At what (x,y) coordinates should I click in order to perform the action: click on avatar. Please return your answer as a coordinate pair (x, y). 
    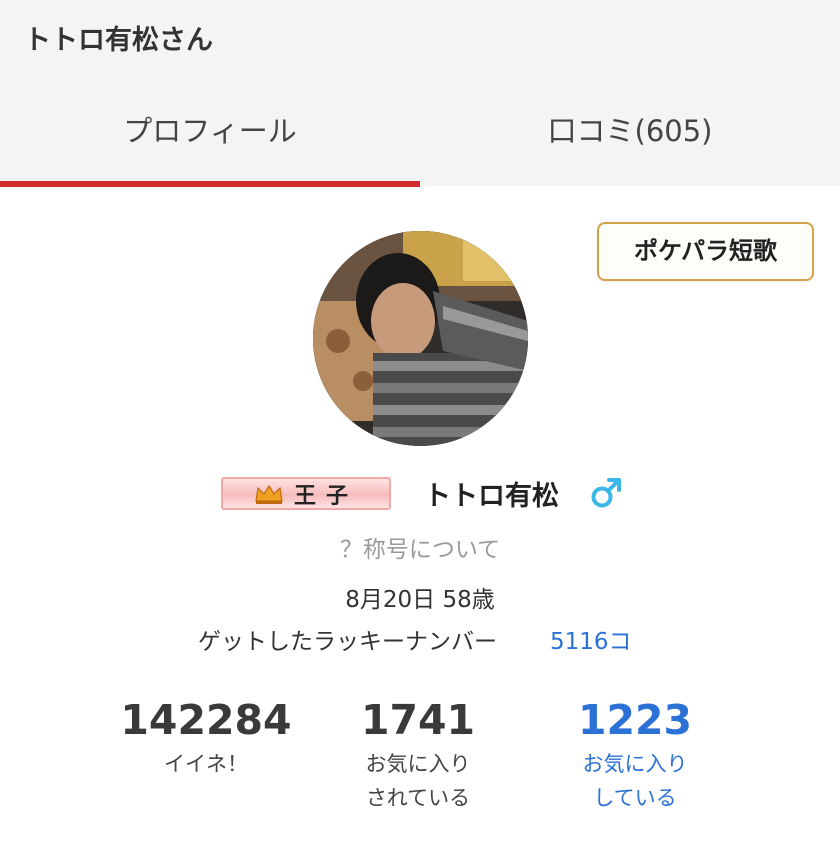
    Looking at the image, I should click on (420, 338).